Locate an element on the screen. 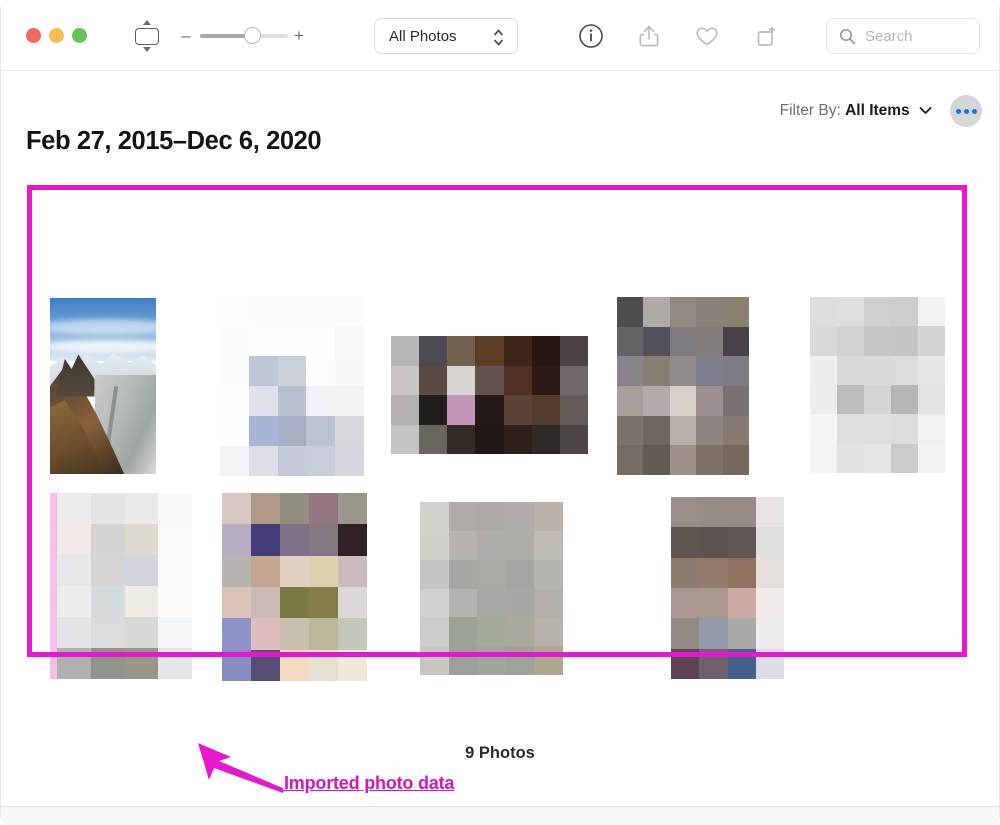 The width and height of the screenshot is (1000, 825). info-icon-svg is located at coordinates (591, 36).